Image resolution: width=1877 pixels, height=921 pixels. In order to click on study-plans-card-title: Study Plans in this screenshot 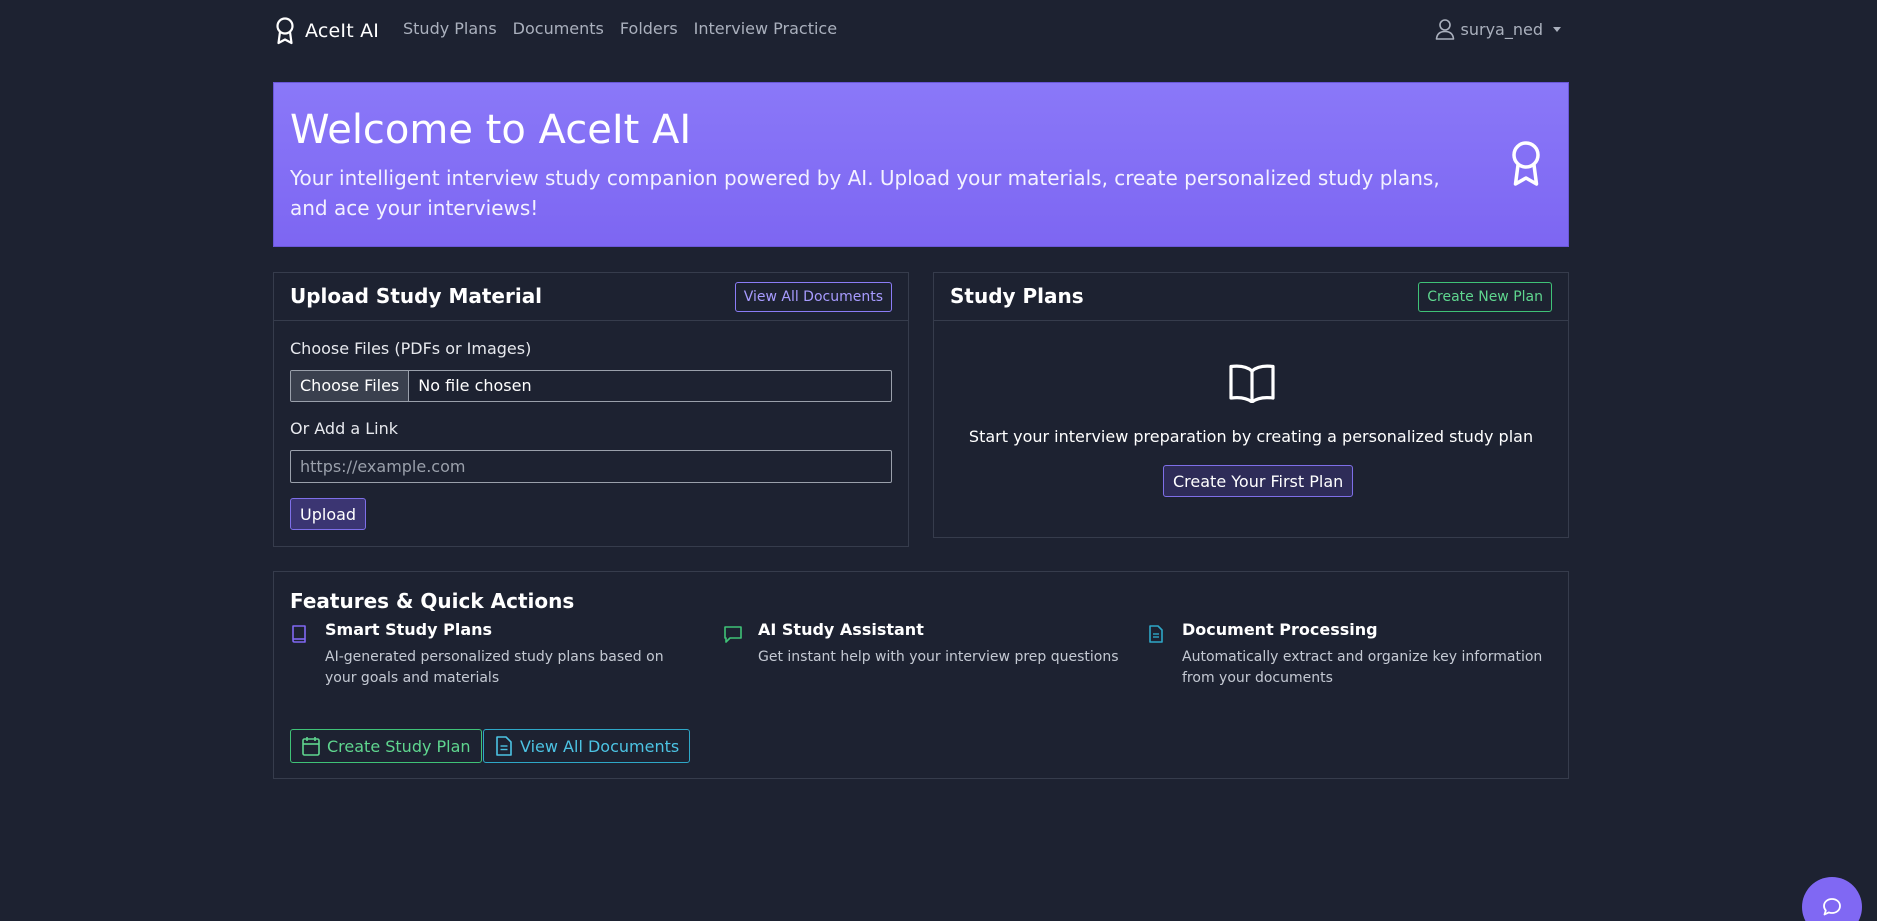, I will do `click(1017, 296)`.